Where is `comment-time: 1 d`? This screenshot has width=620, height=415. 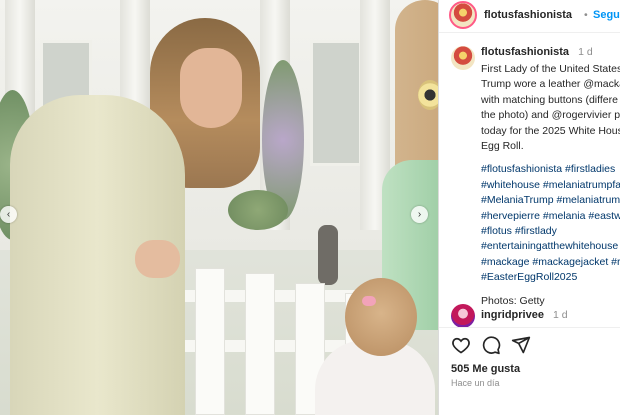
comment-time: 1 d is located at coordinates (560, 315).